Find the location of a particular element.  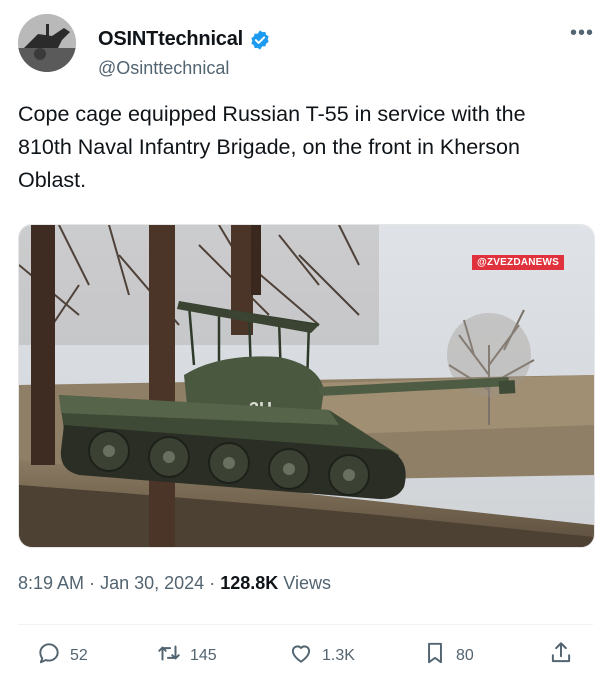

heart-icon is located at coordinates (301, 655).